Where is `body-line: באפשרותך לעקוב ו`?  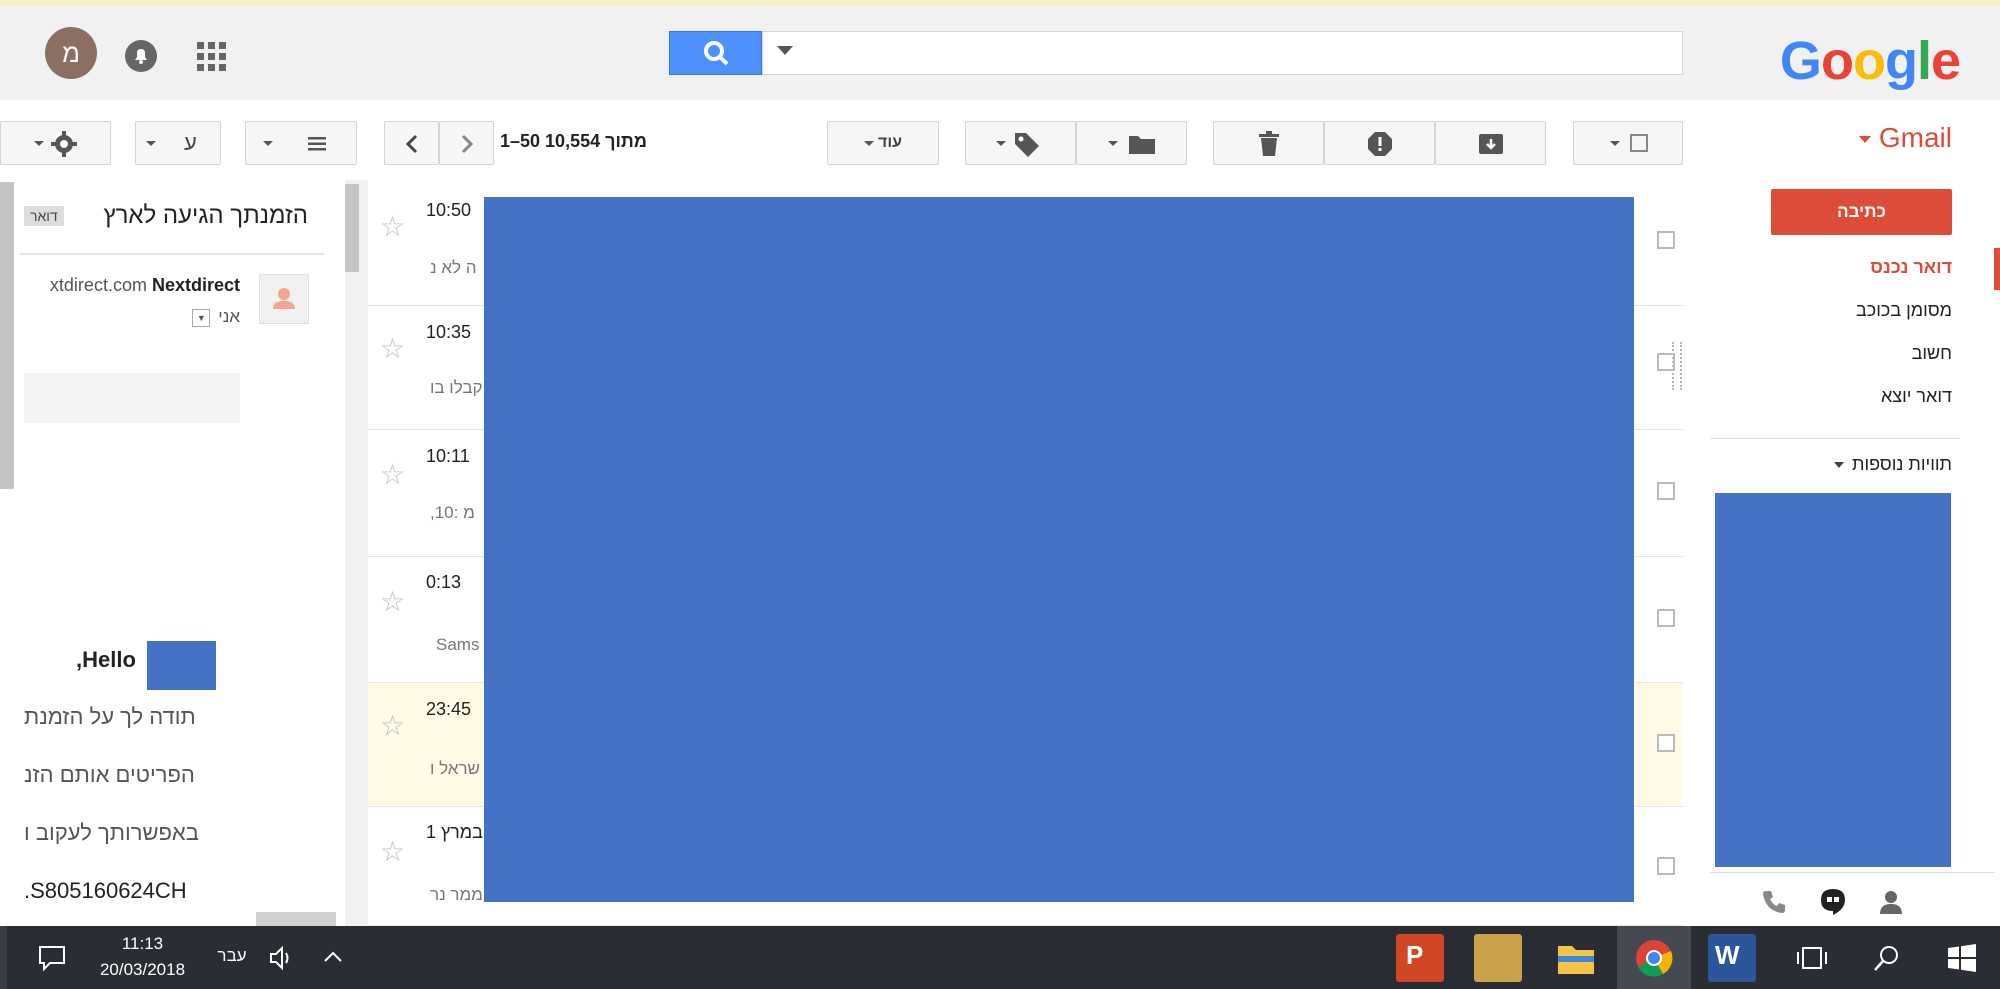 body-line: באפשרותך לעקוב ו is located at coordinates (111, 832).